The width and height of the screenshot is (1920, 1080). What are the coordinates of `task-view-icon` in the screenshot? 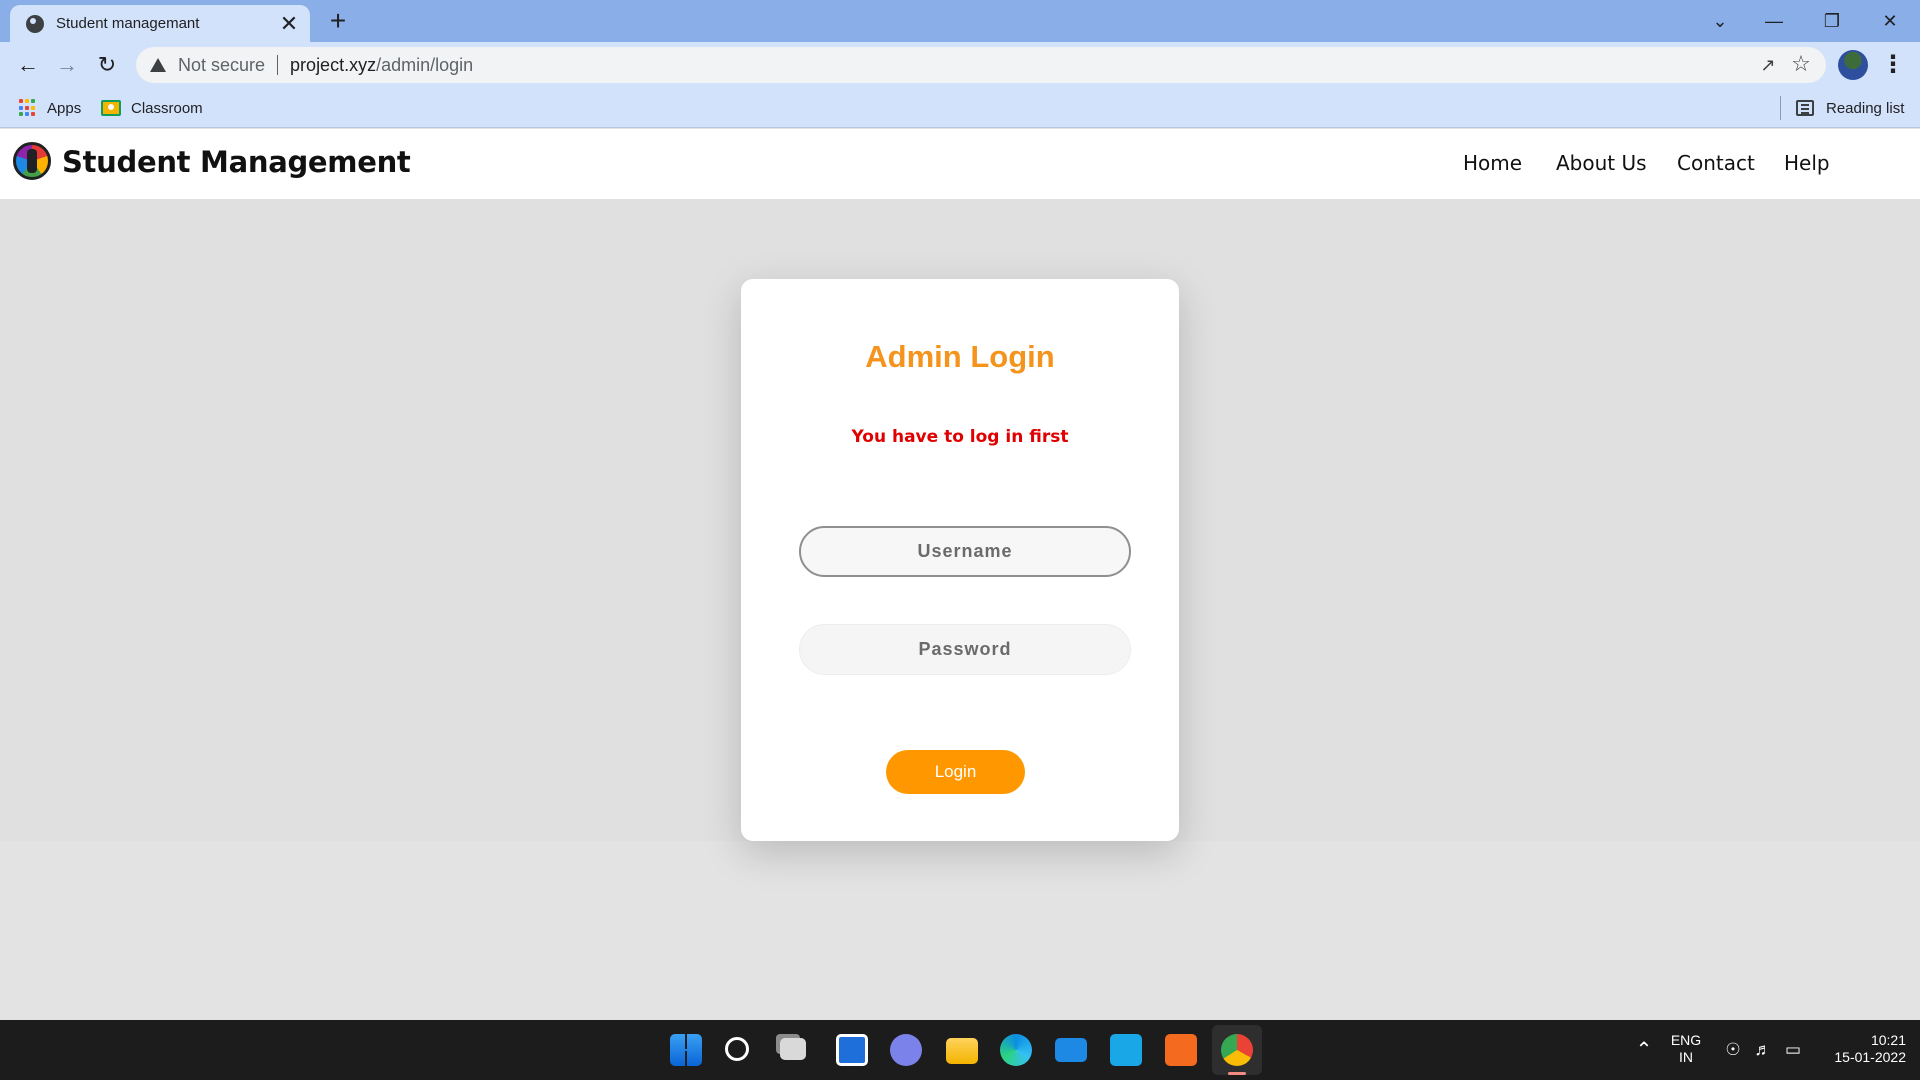 It's located at (793, 1049).